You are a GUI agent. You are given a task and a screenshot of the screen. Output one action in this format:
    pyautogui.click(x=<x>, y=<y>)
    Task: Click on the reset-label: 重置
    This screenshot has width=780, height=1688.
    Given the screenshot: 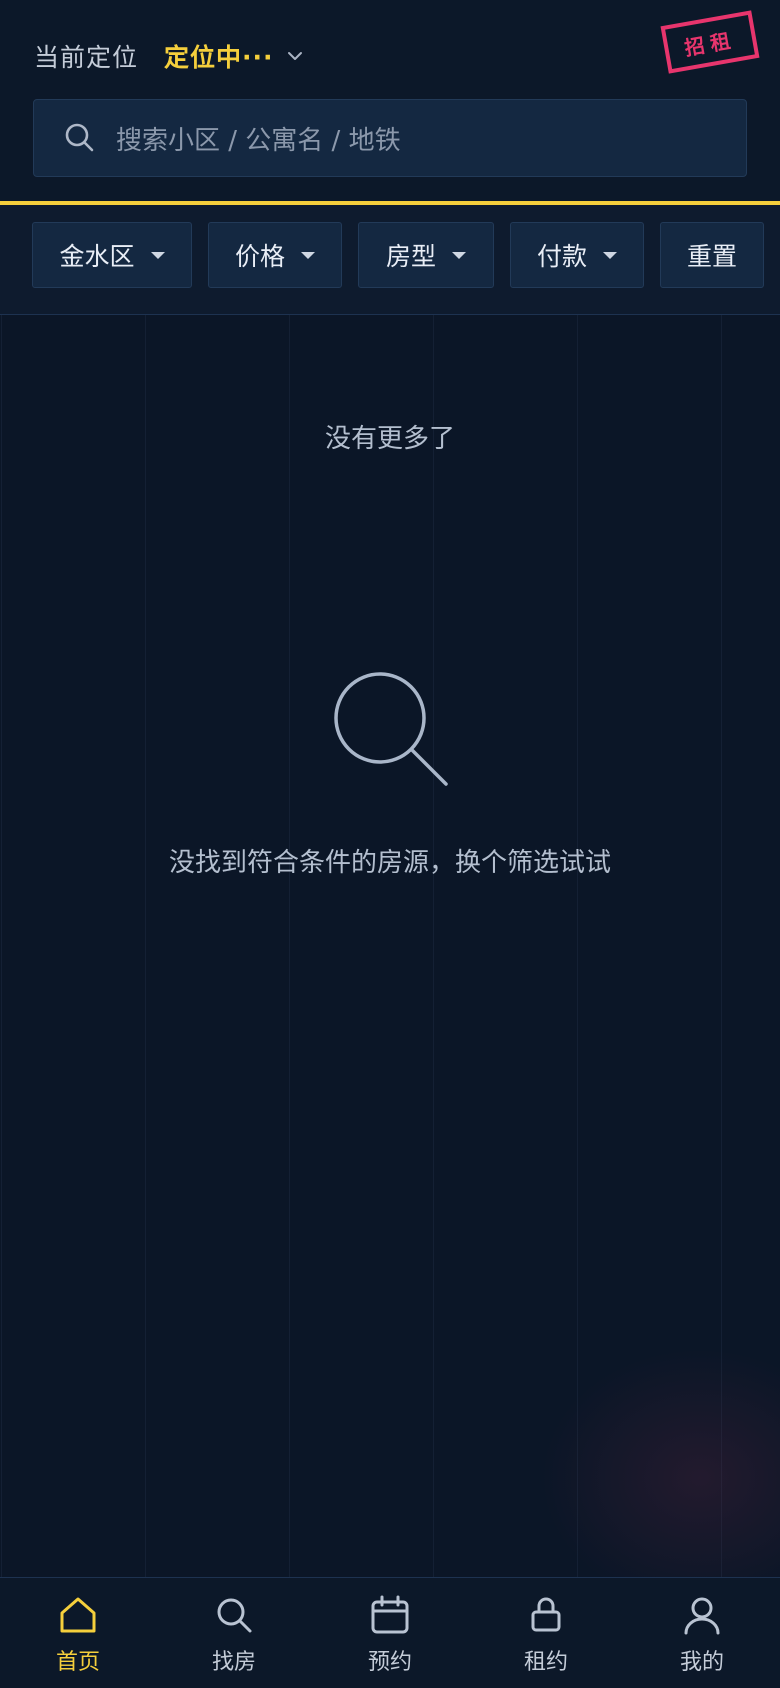 What is the action you would take?
    pyautogui.click(x=711, y=256)
    